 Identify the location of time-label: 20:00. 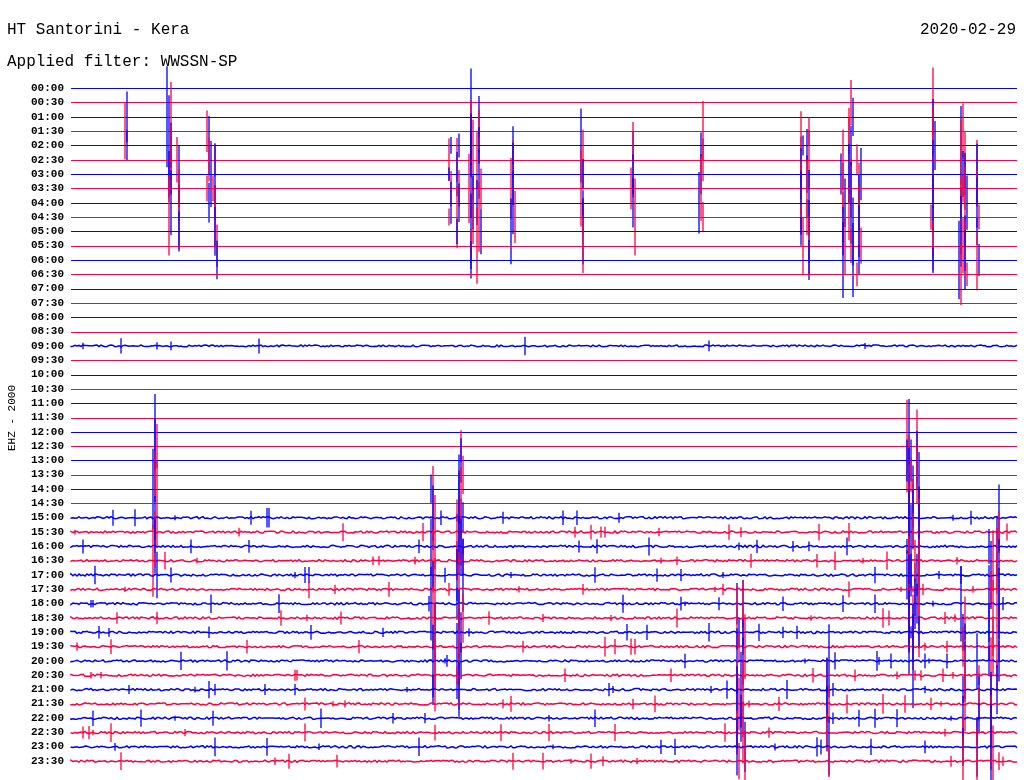
(47, 660).